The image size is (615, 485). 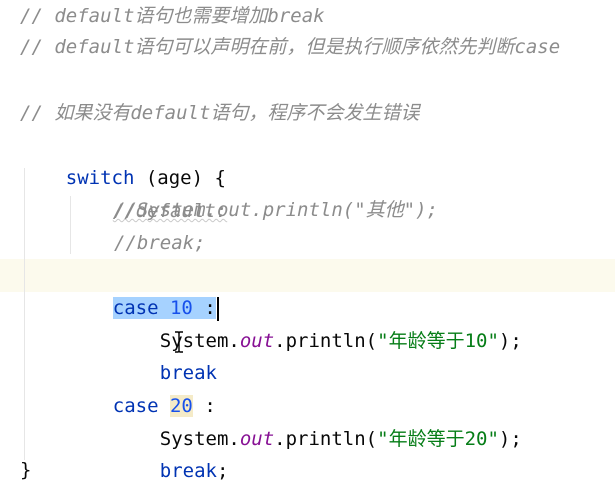 I want to click on comment-line-3: // 如果没有default语句，程序不会发生错误, so click(x=220, y=113).